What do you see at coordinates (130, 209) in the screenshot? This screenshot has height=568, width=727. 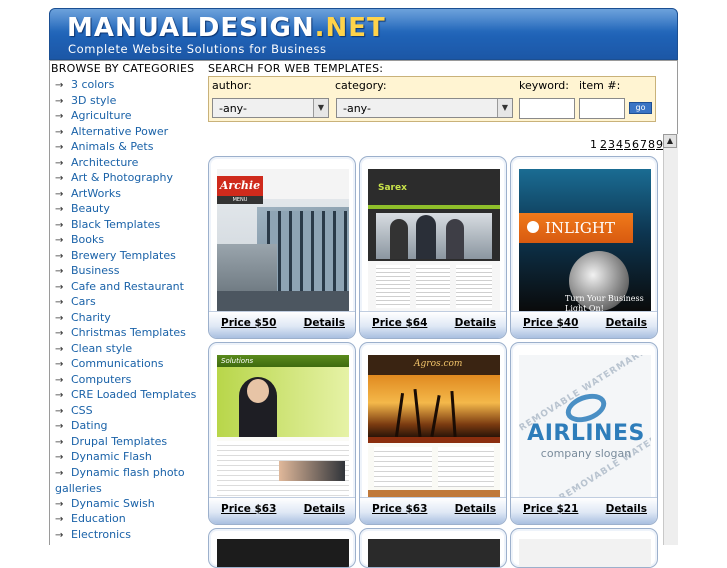 I see `category-item: → Beauty` at bounding box center [130, 209].